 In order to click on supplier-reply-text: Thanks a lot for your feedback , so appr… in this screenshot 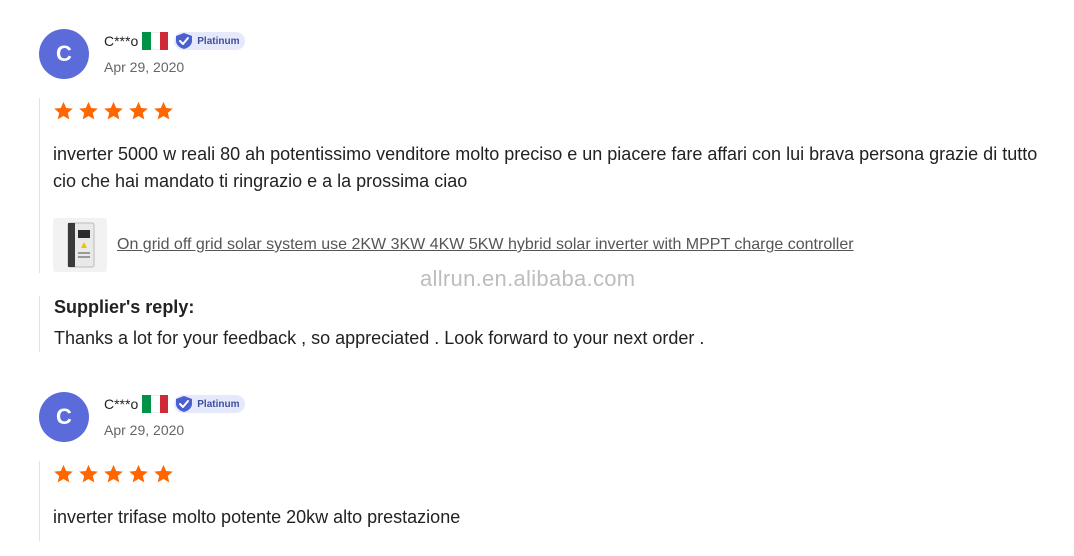, I will do `click(379, 338)`.